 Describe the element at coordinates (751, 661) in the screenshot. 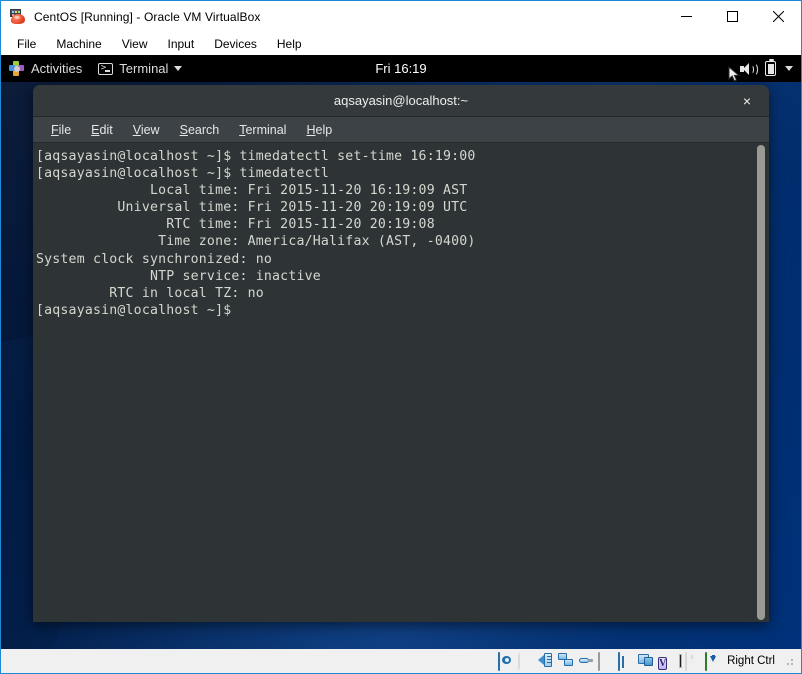

I see `host-key-label: Right Ctrl` at that location.